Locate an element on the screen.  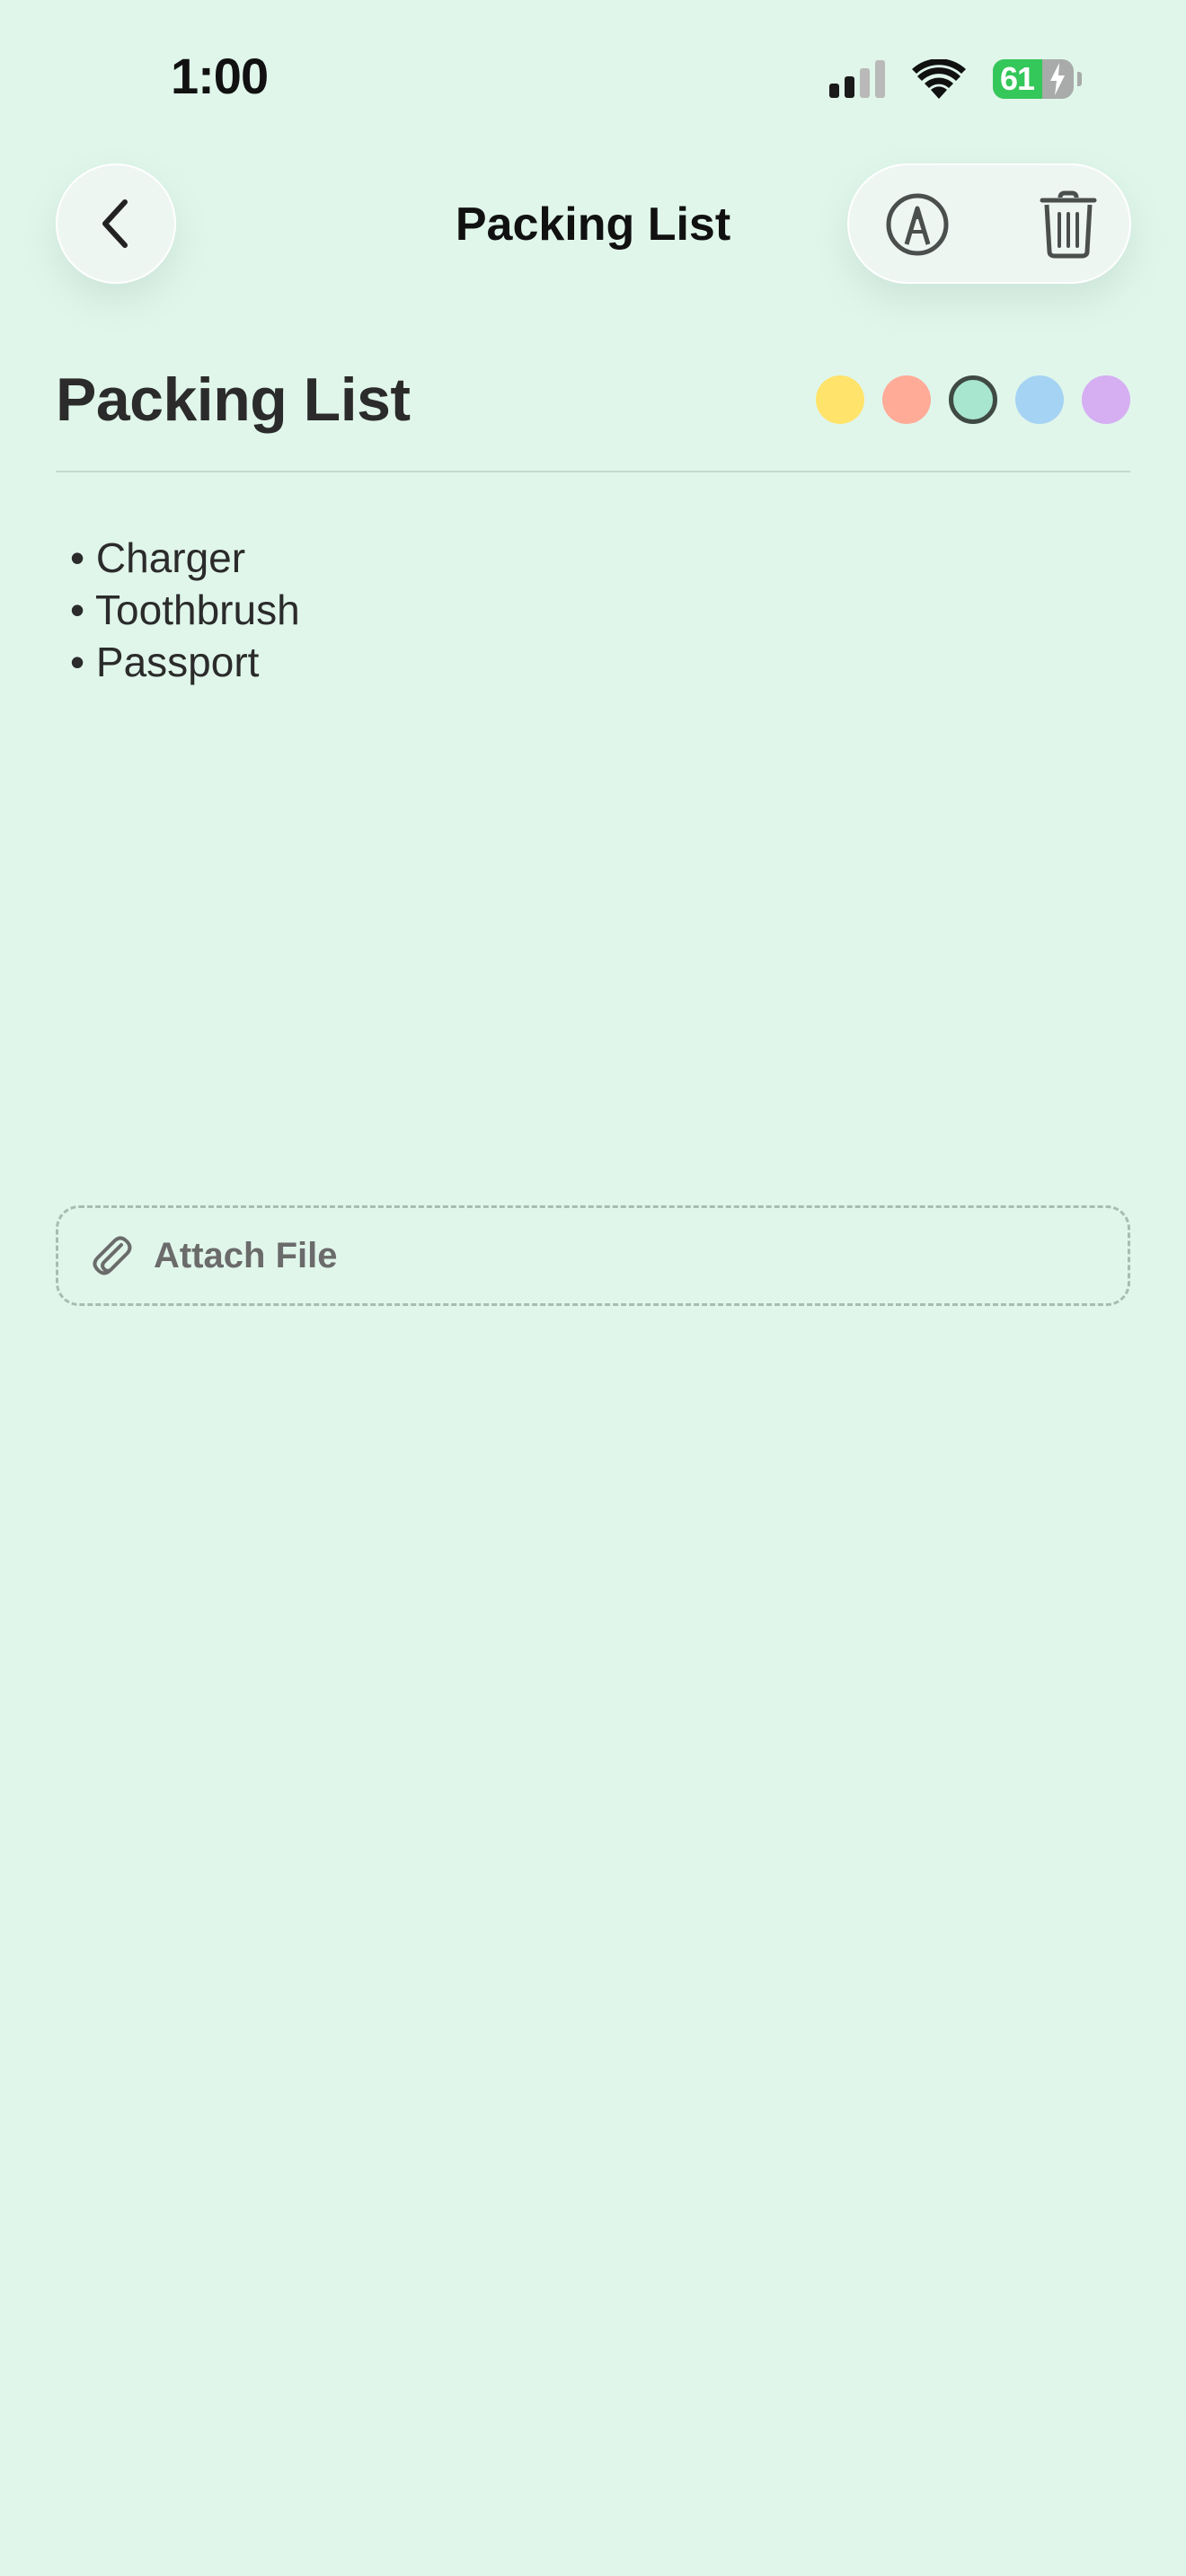
divider is located at coordinates (593, 471).